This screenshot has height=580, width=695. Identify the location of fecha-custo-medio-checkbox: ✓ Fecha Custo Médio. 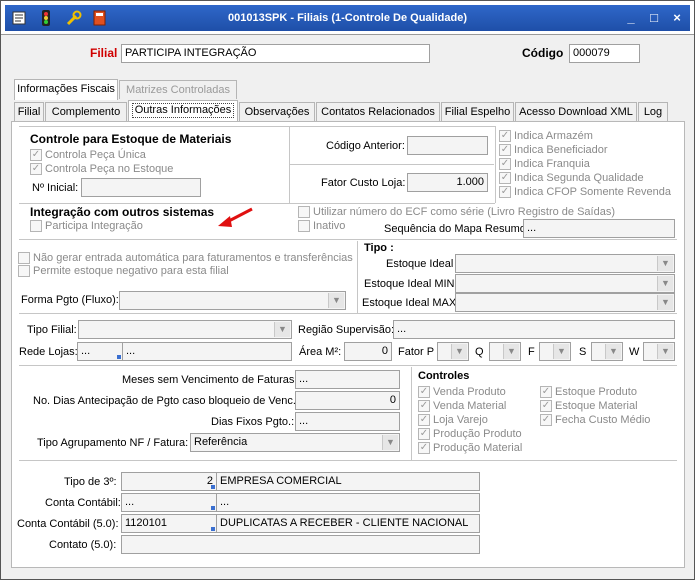
(595, 420).